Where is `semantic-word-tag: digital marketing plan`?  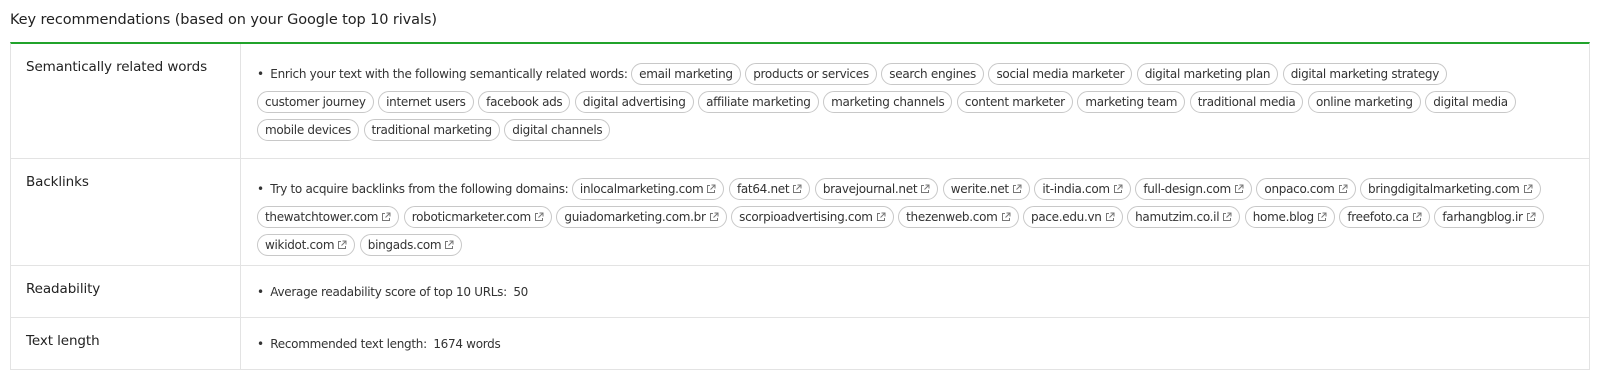
semantic-word-tag: digital marketing plan is located at coordinates (1207, 74).